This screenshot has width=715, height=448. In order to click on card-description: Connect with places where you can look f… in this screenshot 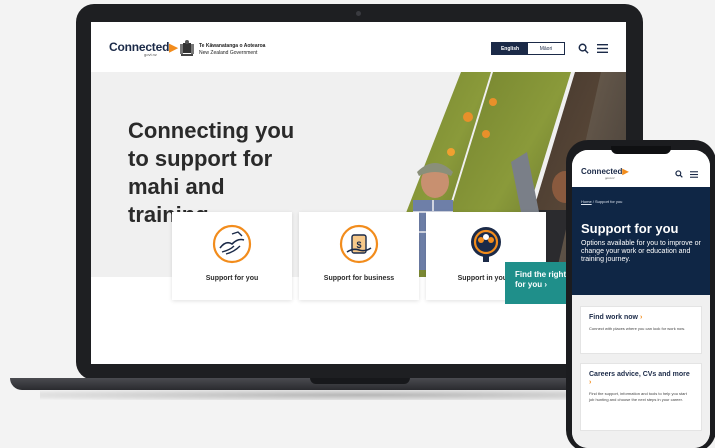, I will do `click(637, 328)`.